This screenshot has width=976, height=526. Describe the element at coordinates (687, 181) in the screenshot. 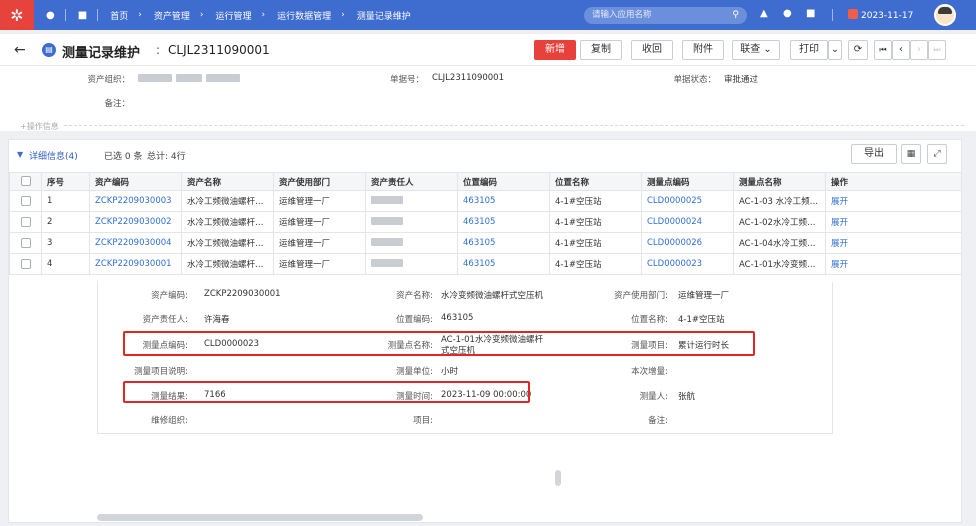

I see `column-header: 测量点编码` at that location.